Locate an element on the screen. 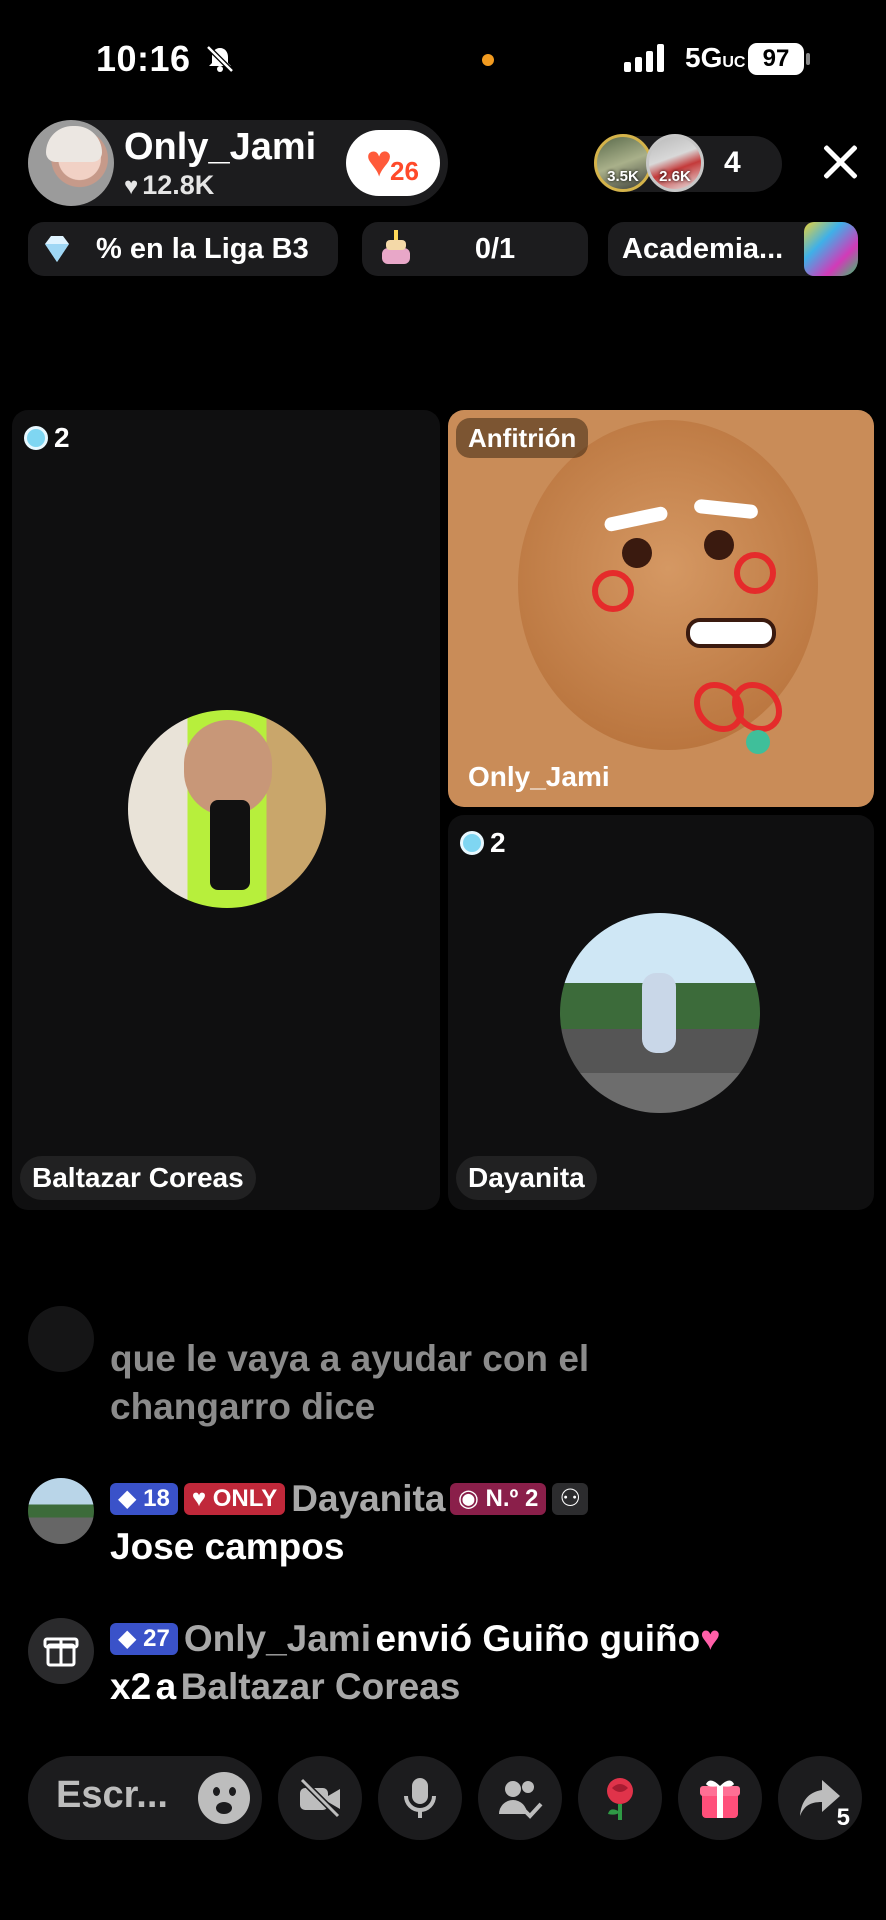 The image size is (886, 1920). battery-indicator: 97 is located at coordinates (776, 59).